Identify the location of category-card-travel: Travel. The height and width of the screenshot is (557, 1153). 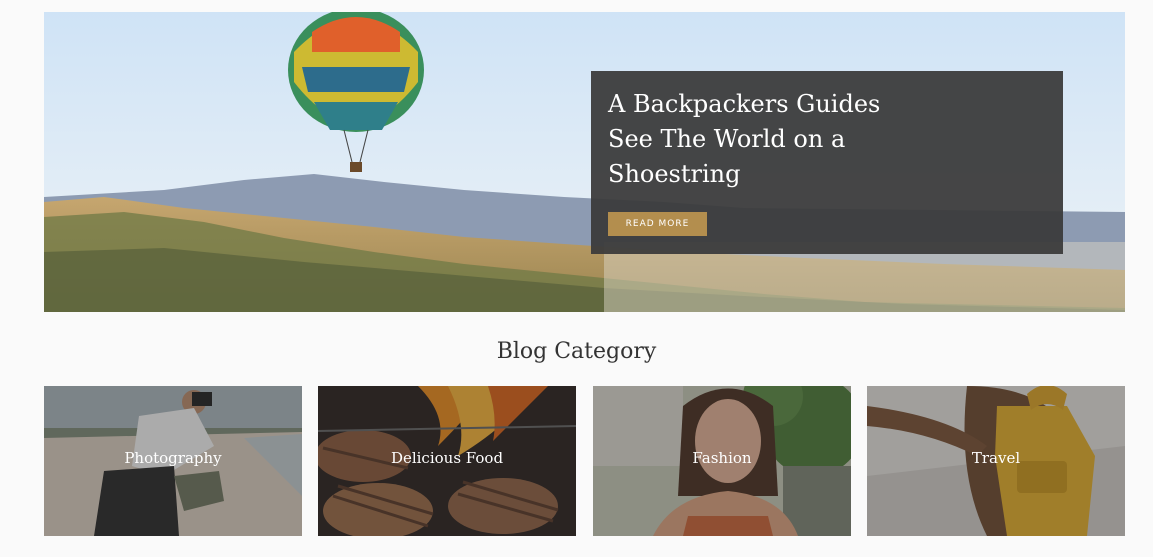
(996, 461).